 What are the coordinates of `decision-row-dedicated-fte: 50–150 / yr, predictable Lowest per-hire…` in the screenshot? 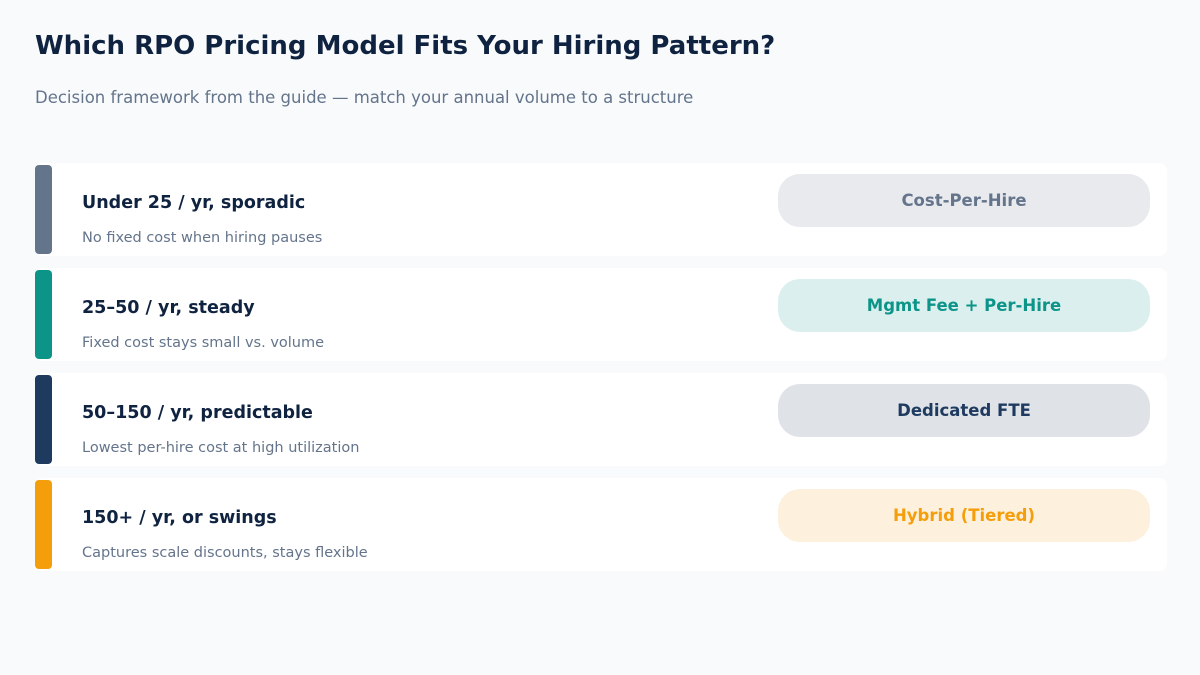 It's located at (601, 419).